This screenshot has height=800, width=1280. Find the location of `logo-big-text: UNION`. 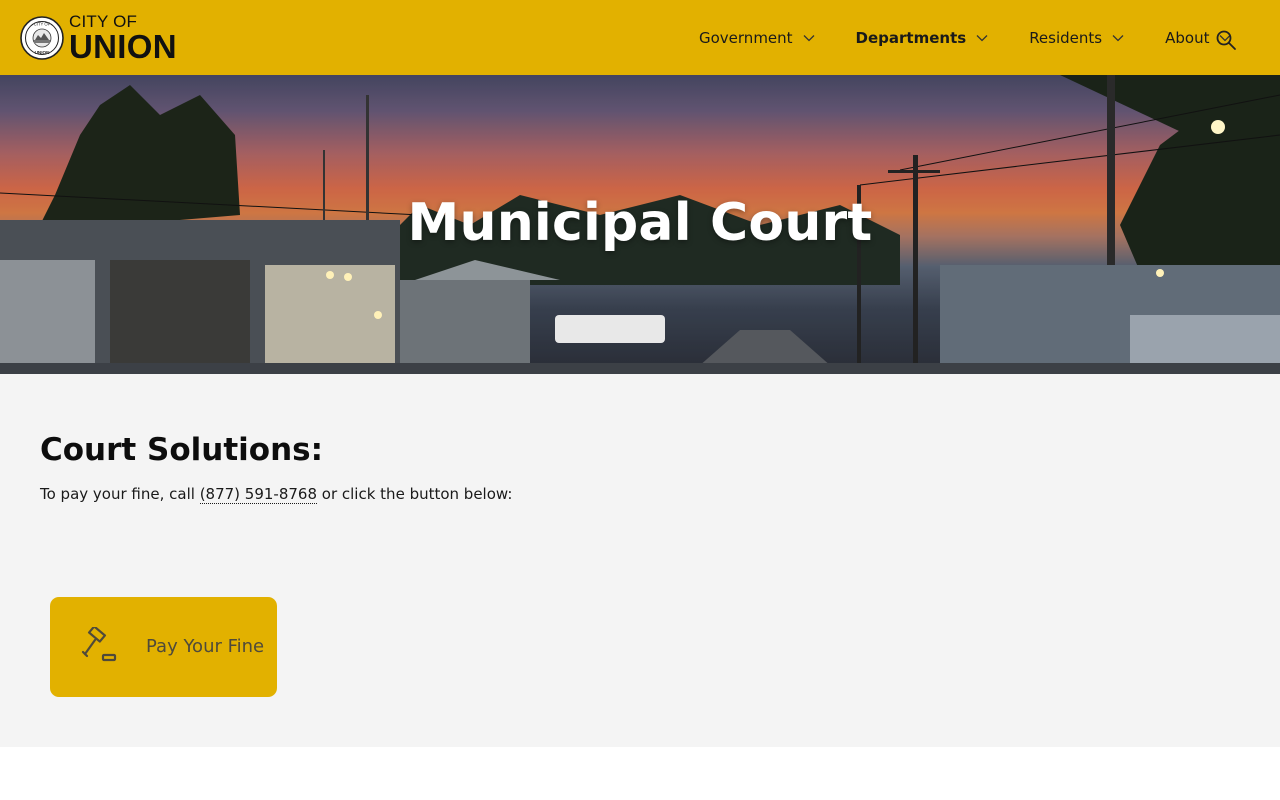

logo-big-text: UNION is located at coordinates (123, 46).